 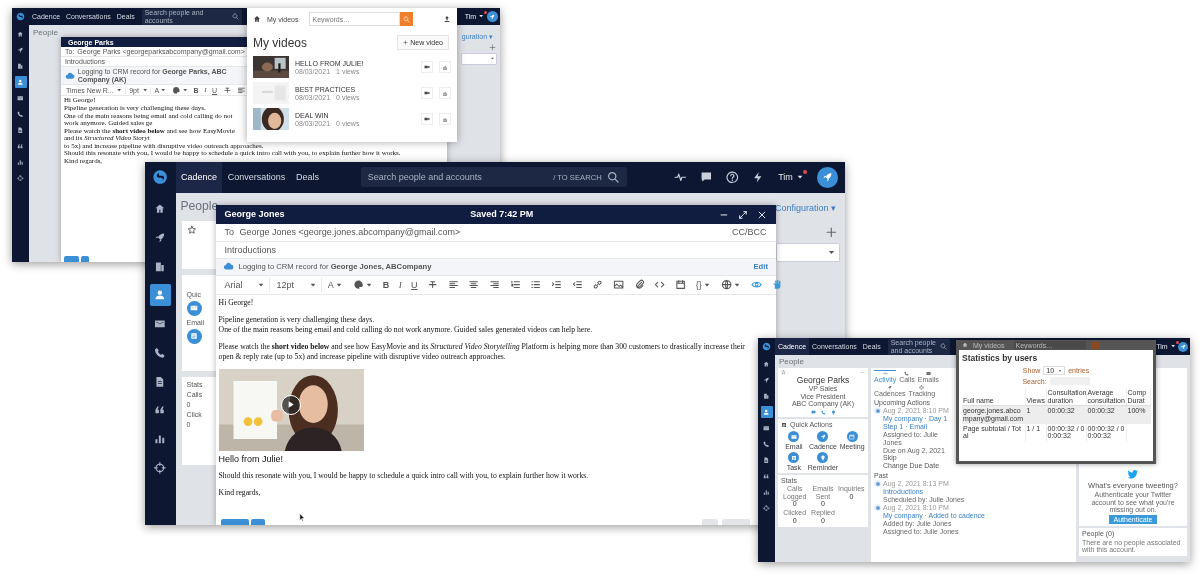 I want to click on dots-icon, so click(x=862, y=372).